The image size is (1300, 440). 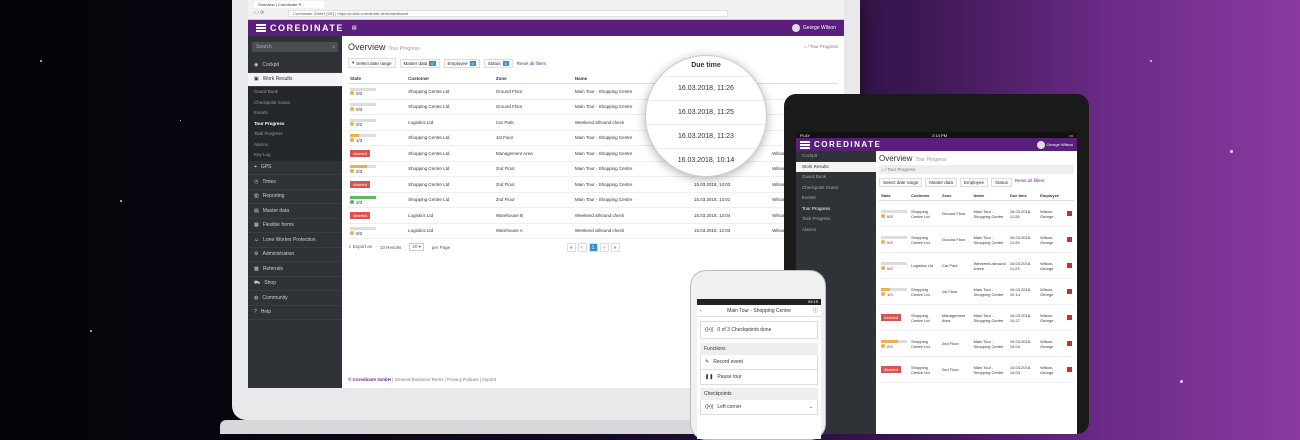 I want to click on tablet-sidebar-item: Checkpoint Scans, so click(x=836, y=187).